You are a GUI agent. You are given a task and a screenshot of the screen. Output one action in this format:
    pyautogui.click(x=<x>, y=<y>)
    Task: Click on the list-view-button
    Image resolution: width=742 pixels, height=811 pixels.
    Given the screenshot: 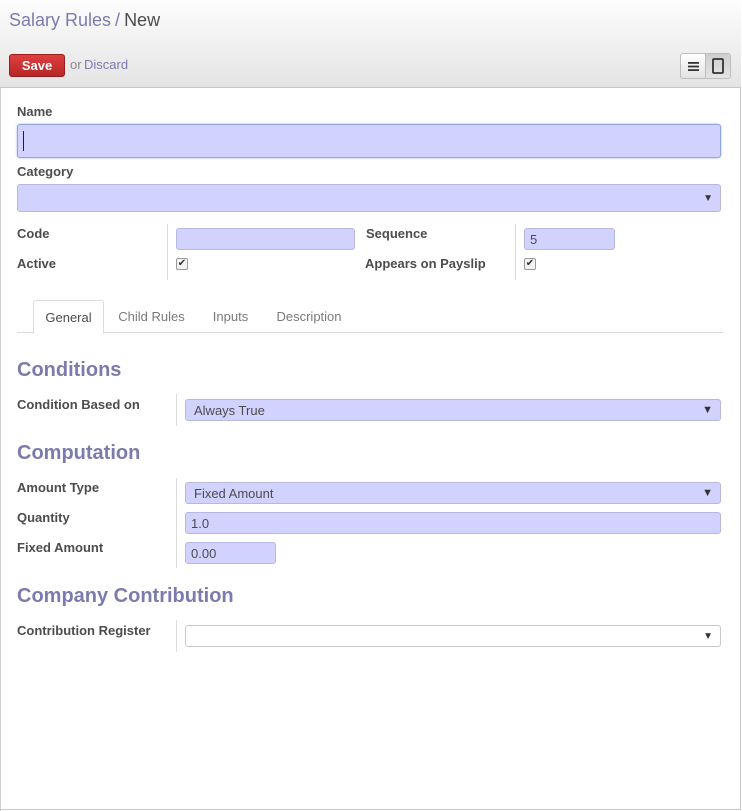 What is the action you would take?
    pyautogui.click(x=693, y=66)
    